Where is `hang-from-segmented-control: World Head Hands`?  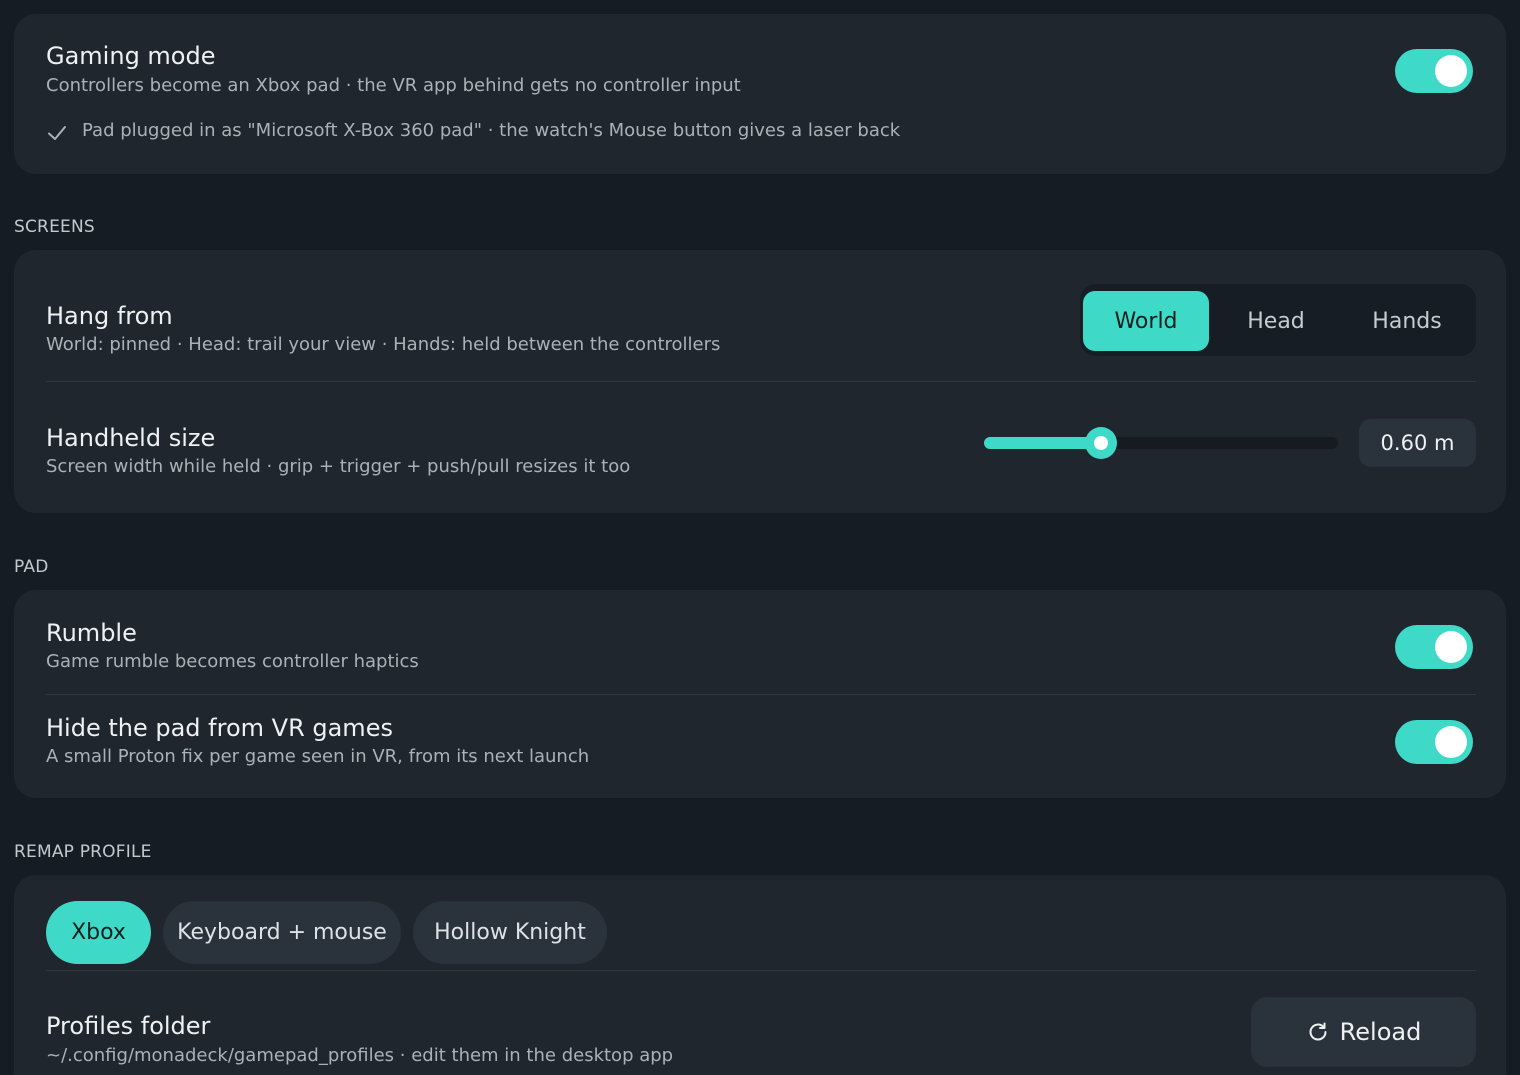
hang-from-segmented-control: World Head Hands is located at coordinates (1278, 320).